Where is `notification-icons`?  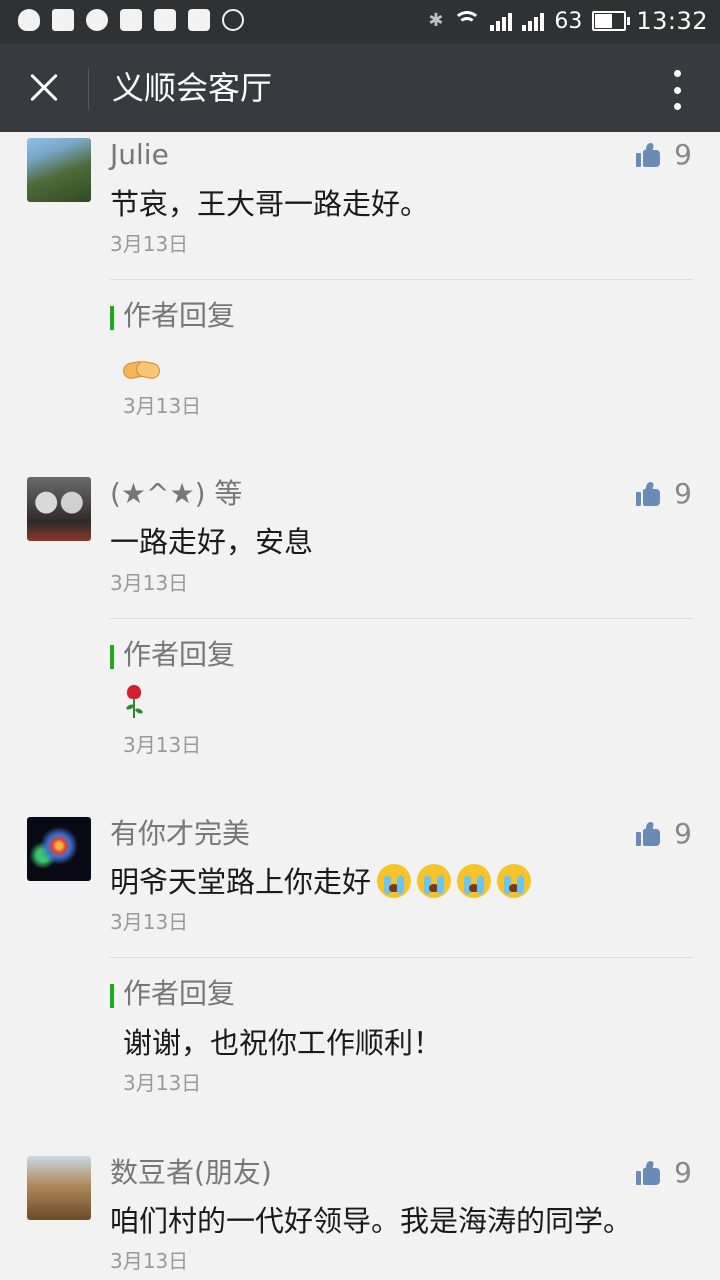
notification-icons is located at coordinates (131, 20).